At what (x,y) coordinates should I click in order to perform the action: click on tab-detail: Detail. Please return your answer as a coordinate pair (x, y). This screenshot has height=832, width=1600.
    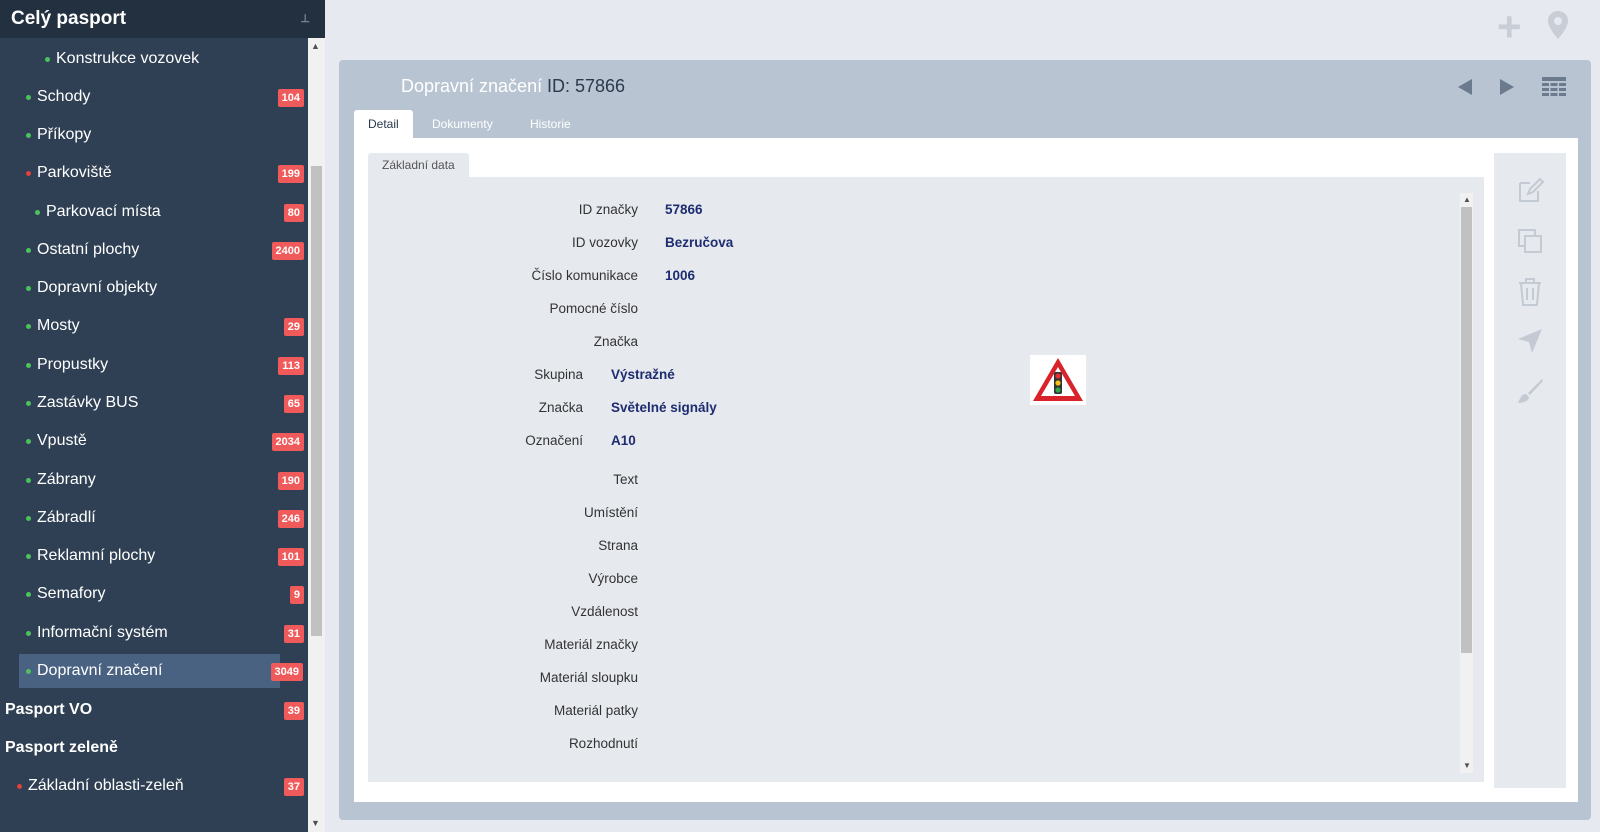
    Looking at the image, I should click on (383, 124).